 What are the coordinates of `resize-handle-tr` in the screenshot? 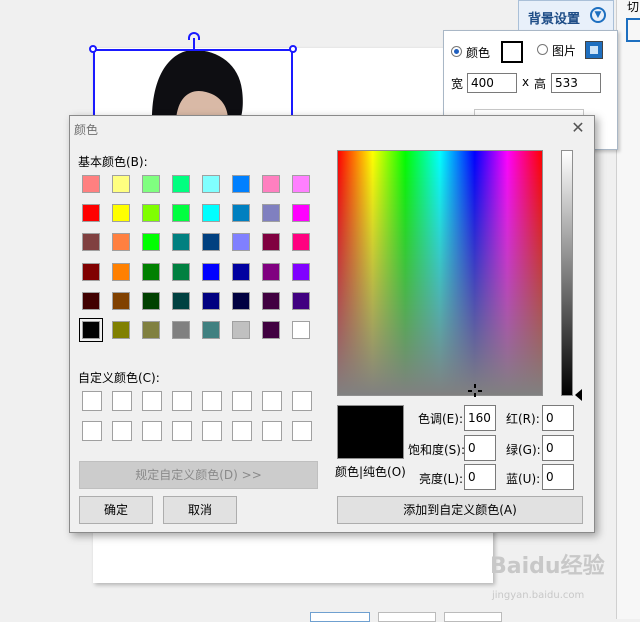 It's located at (293, 49).